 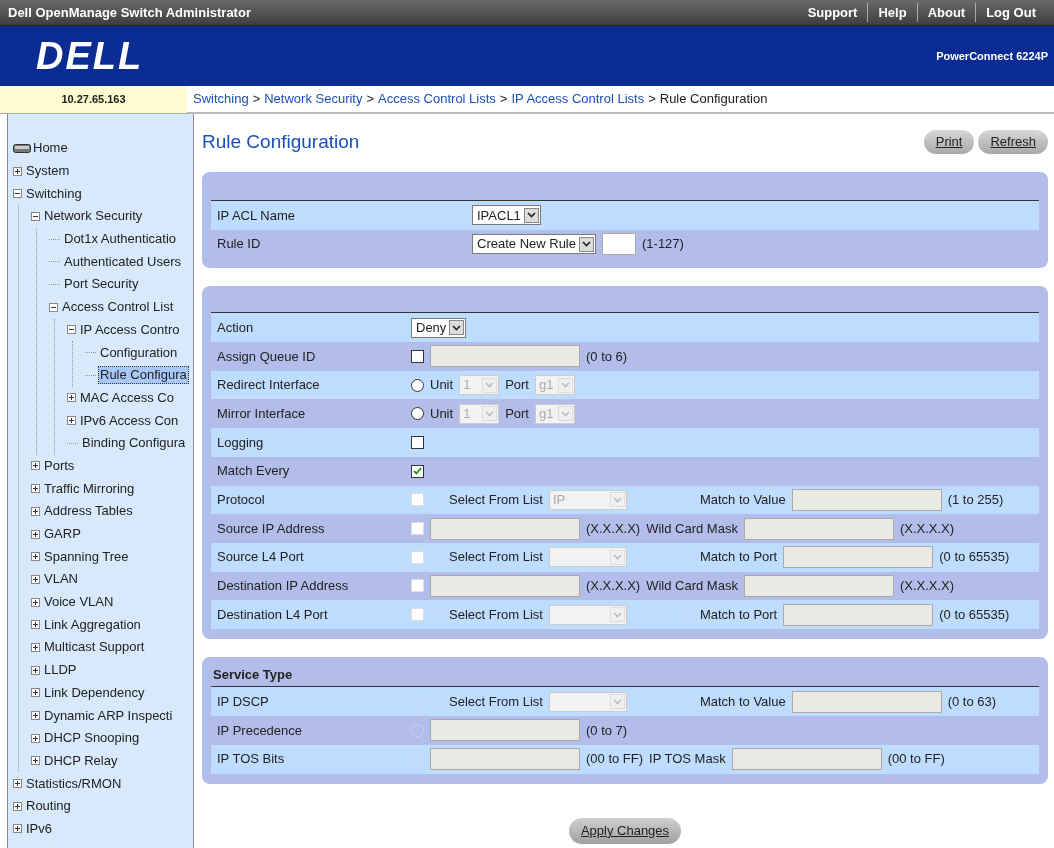 What do you see at coordinates (625, 830) in the screenshot?
I see `apply-changes-button: Apply Changes` at bounding box center [625, 830].